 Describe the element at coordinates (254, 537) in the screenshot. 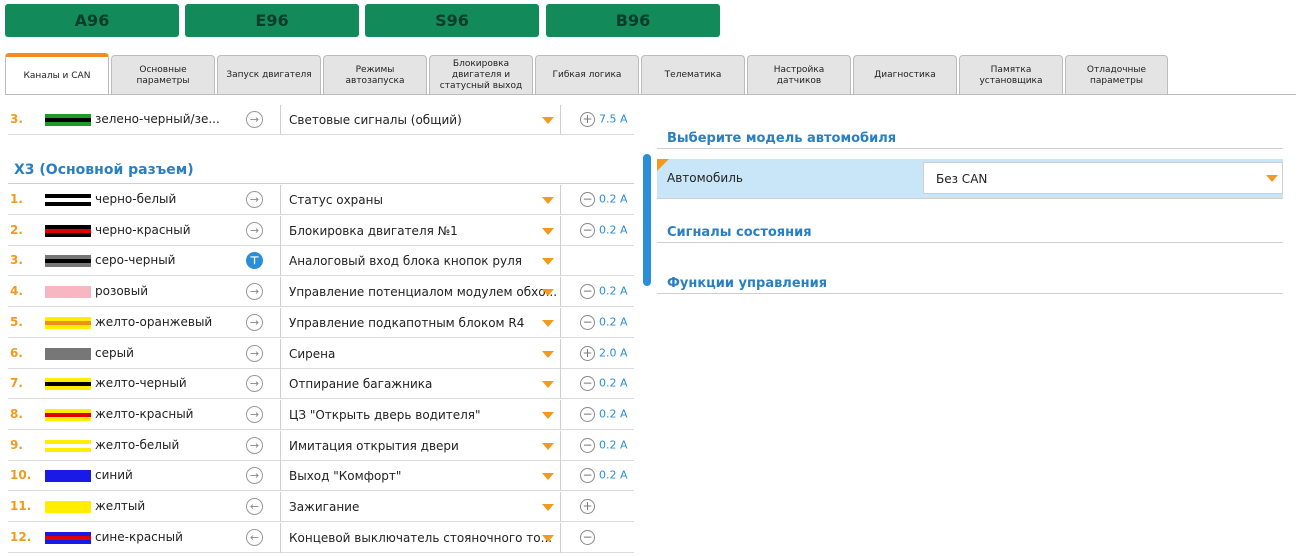

I see `input-arrow-icon: ←` at that location.